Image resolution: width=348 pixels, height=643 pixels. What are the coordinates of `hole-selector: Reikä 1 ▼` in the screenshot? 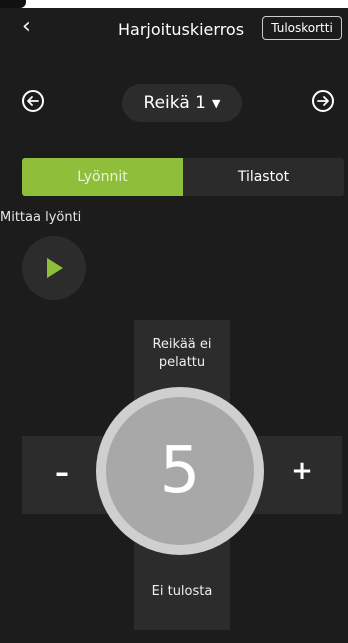 It's located at (182, 103).